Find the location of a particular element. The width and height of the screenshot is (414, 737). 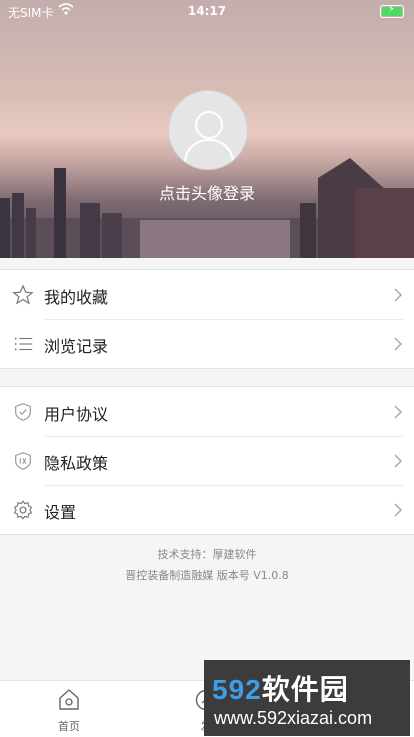

battery-icon: ⚡ is located at coordinates (392, 11).